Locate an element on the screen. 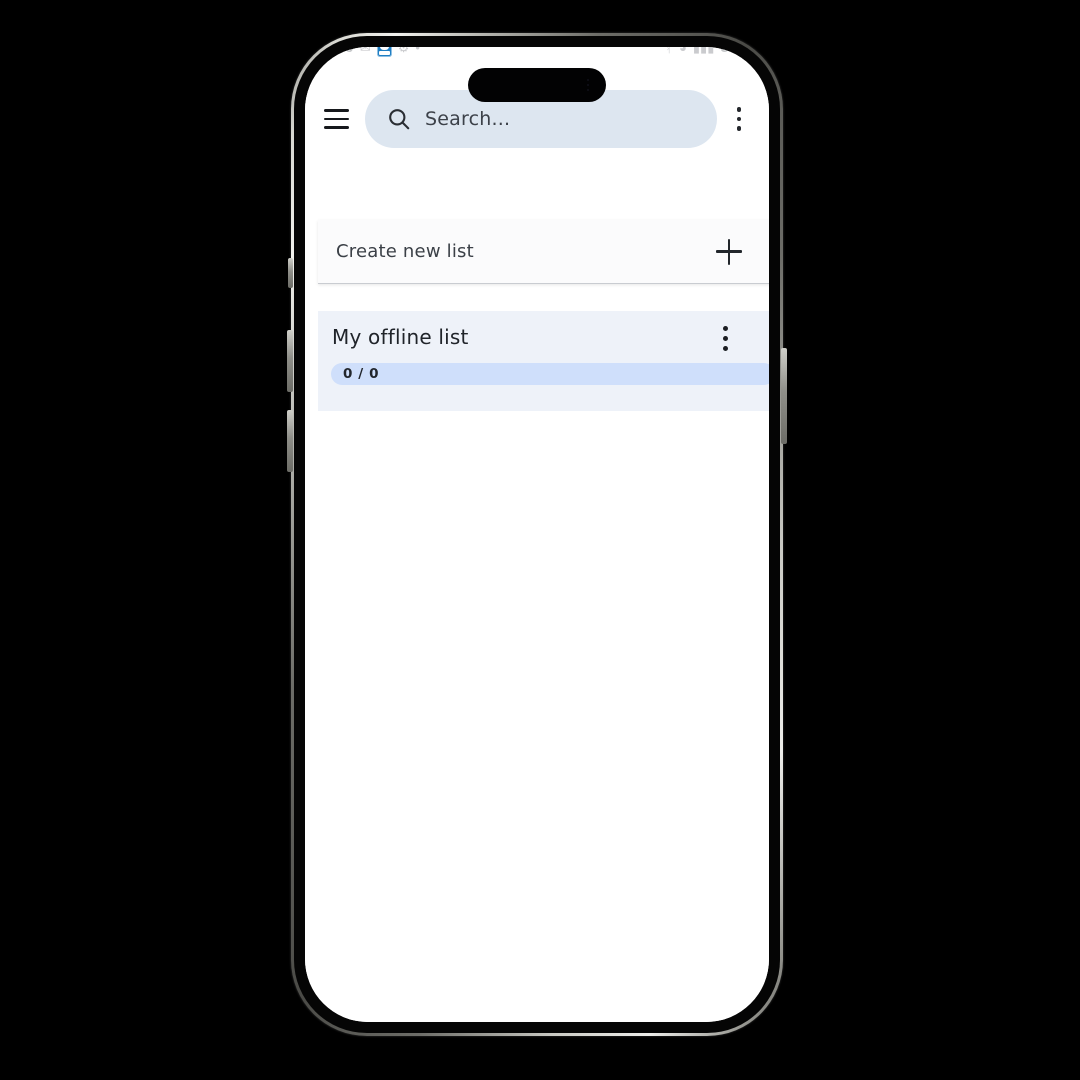  volume-up-button is located at coordinates (290, 361).